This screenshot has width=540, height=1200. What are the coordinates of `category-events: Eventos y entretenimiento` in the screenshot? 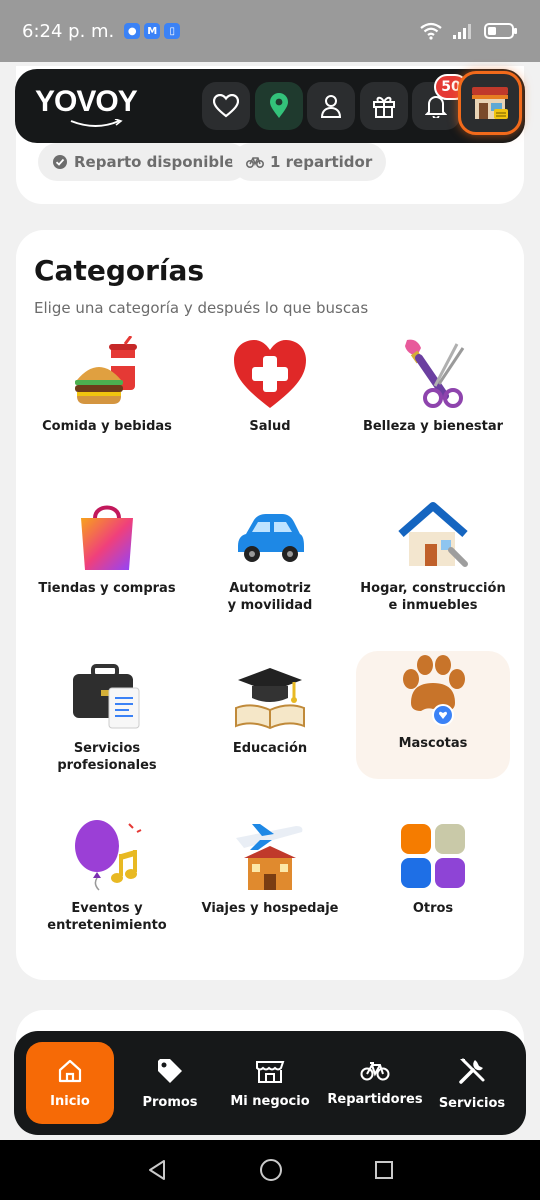 It's located at (107, 876).